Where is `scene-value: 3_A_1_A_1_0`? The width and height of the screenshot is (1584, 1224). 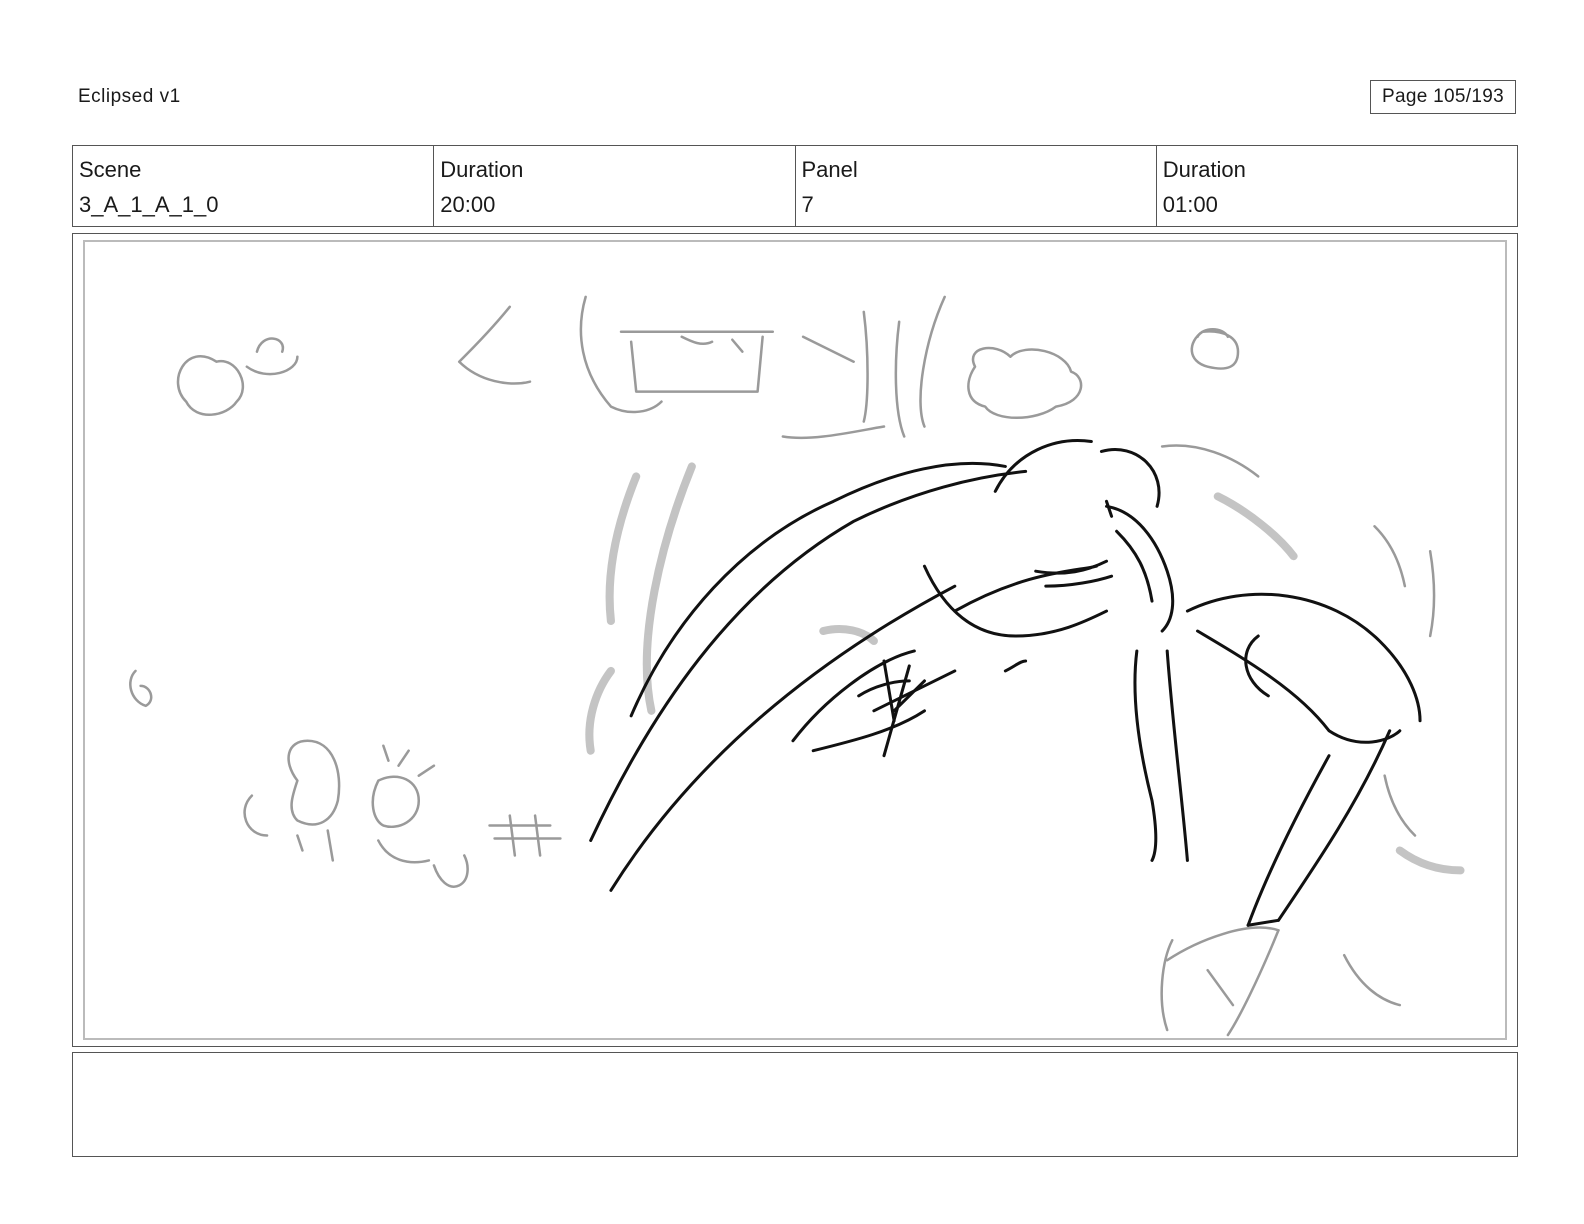
scene-value: 3_A_1_A_1_0 is located at coordinates (149, 204).